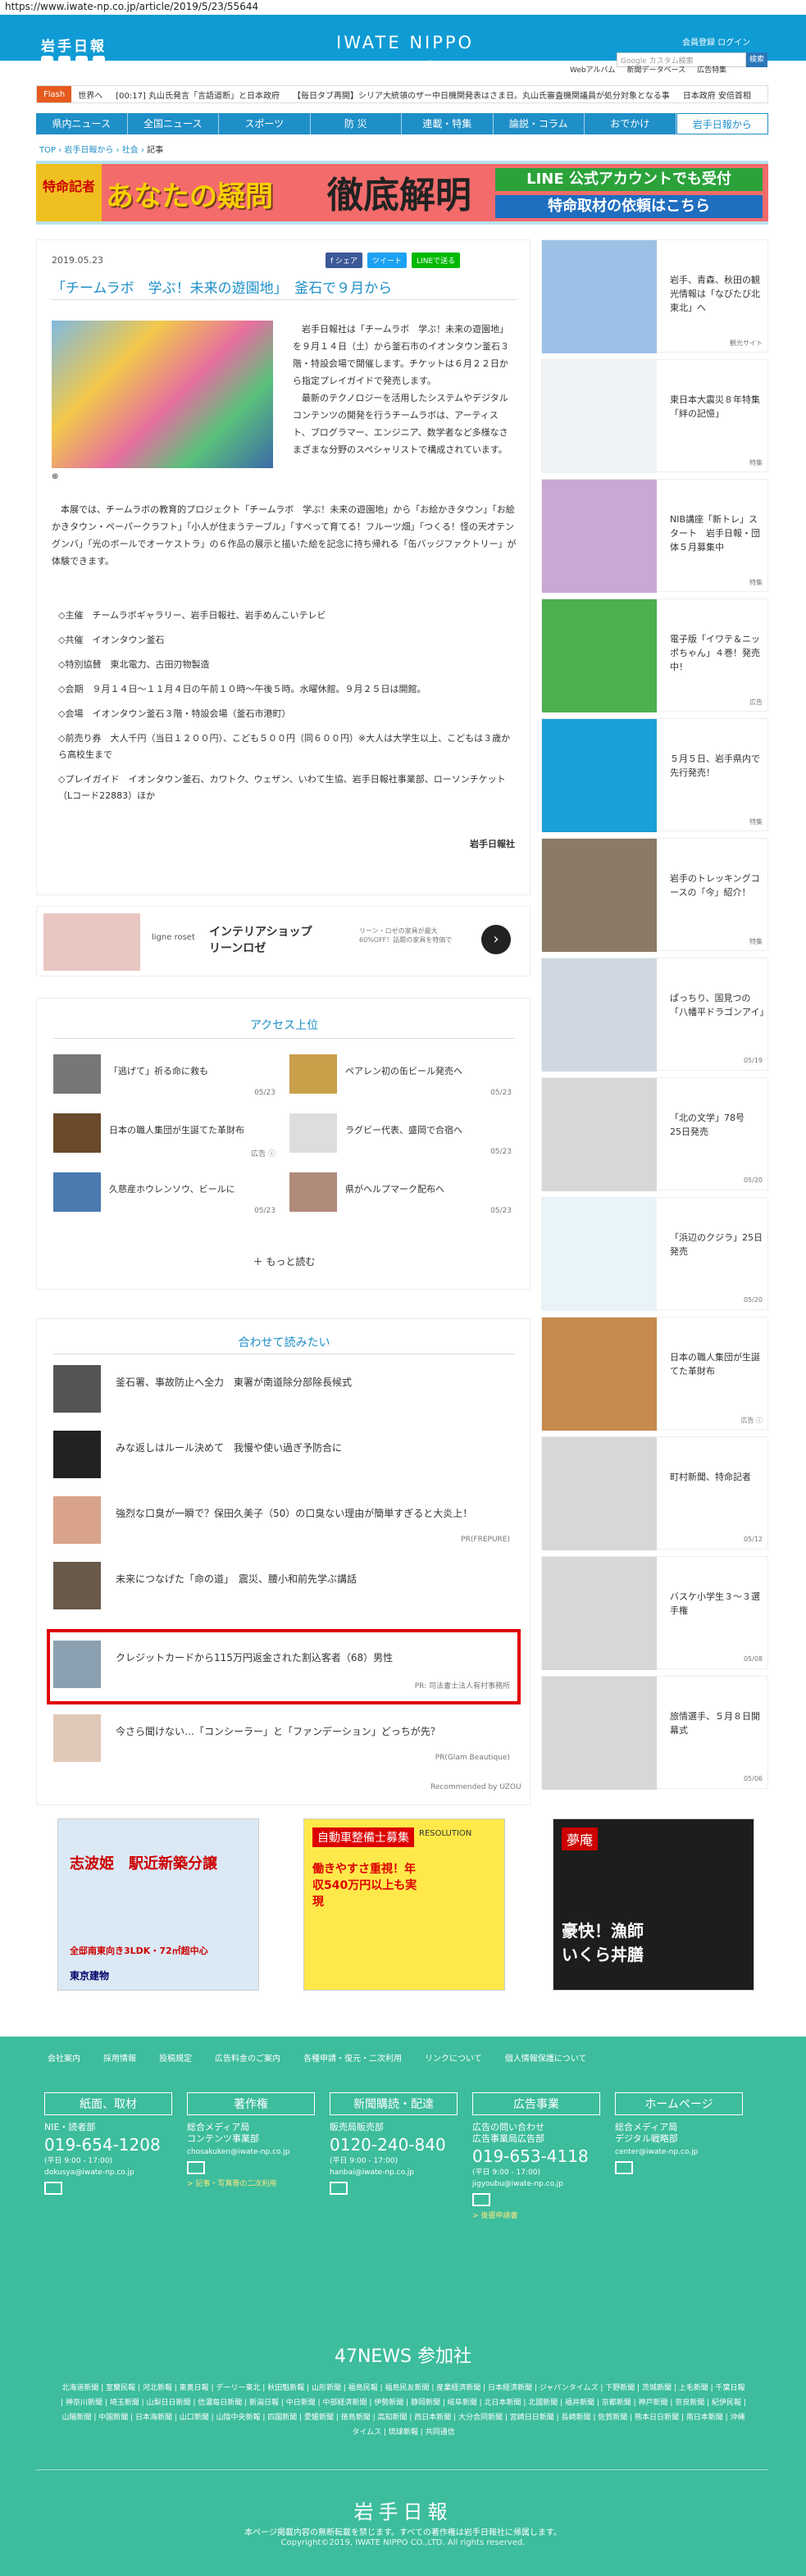 The height and width of the screenshot is (2576, 806). I want to click on ad-image, so click(91, 942).